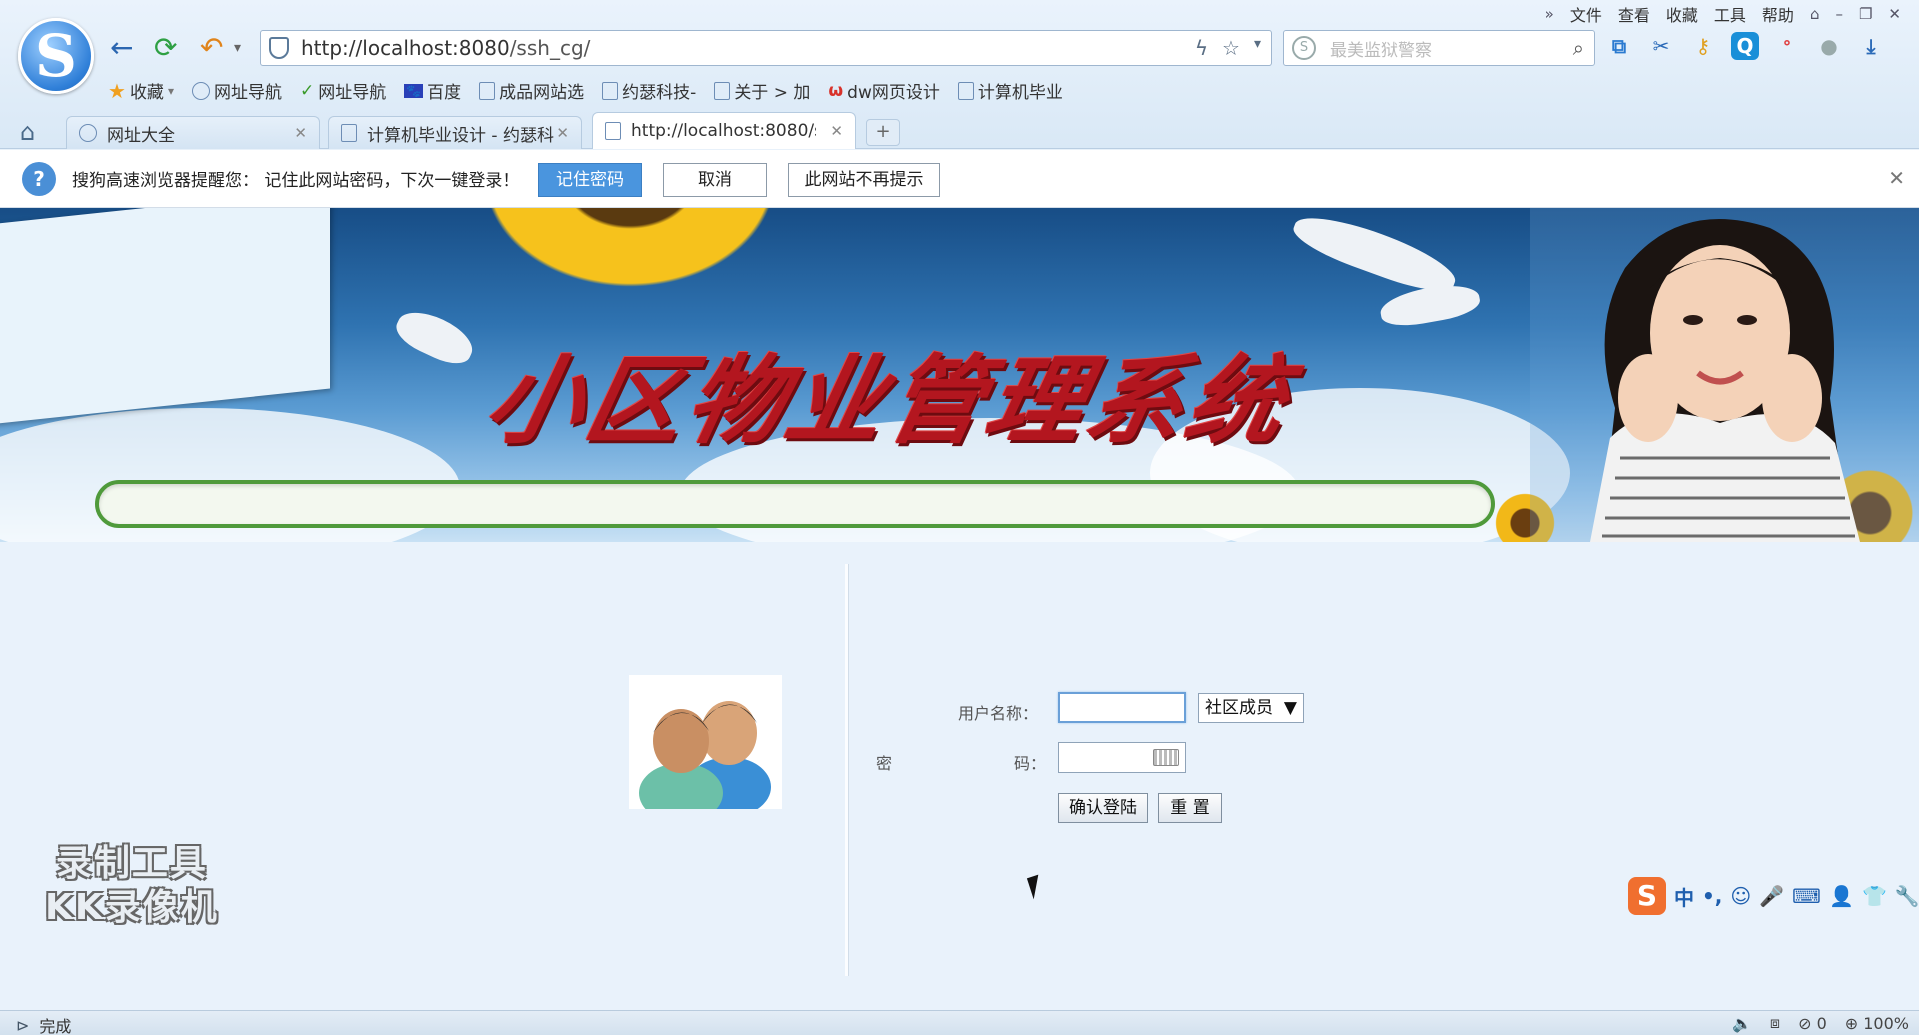 The height and width of the screenshot is (1035, 1919). What do you see at coordinates (1634, 14) in the screenshot?
I see `menu-view: 查看` at bounding box center [1634, 14].